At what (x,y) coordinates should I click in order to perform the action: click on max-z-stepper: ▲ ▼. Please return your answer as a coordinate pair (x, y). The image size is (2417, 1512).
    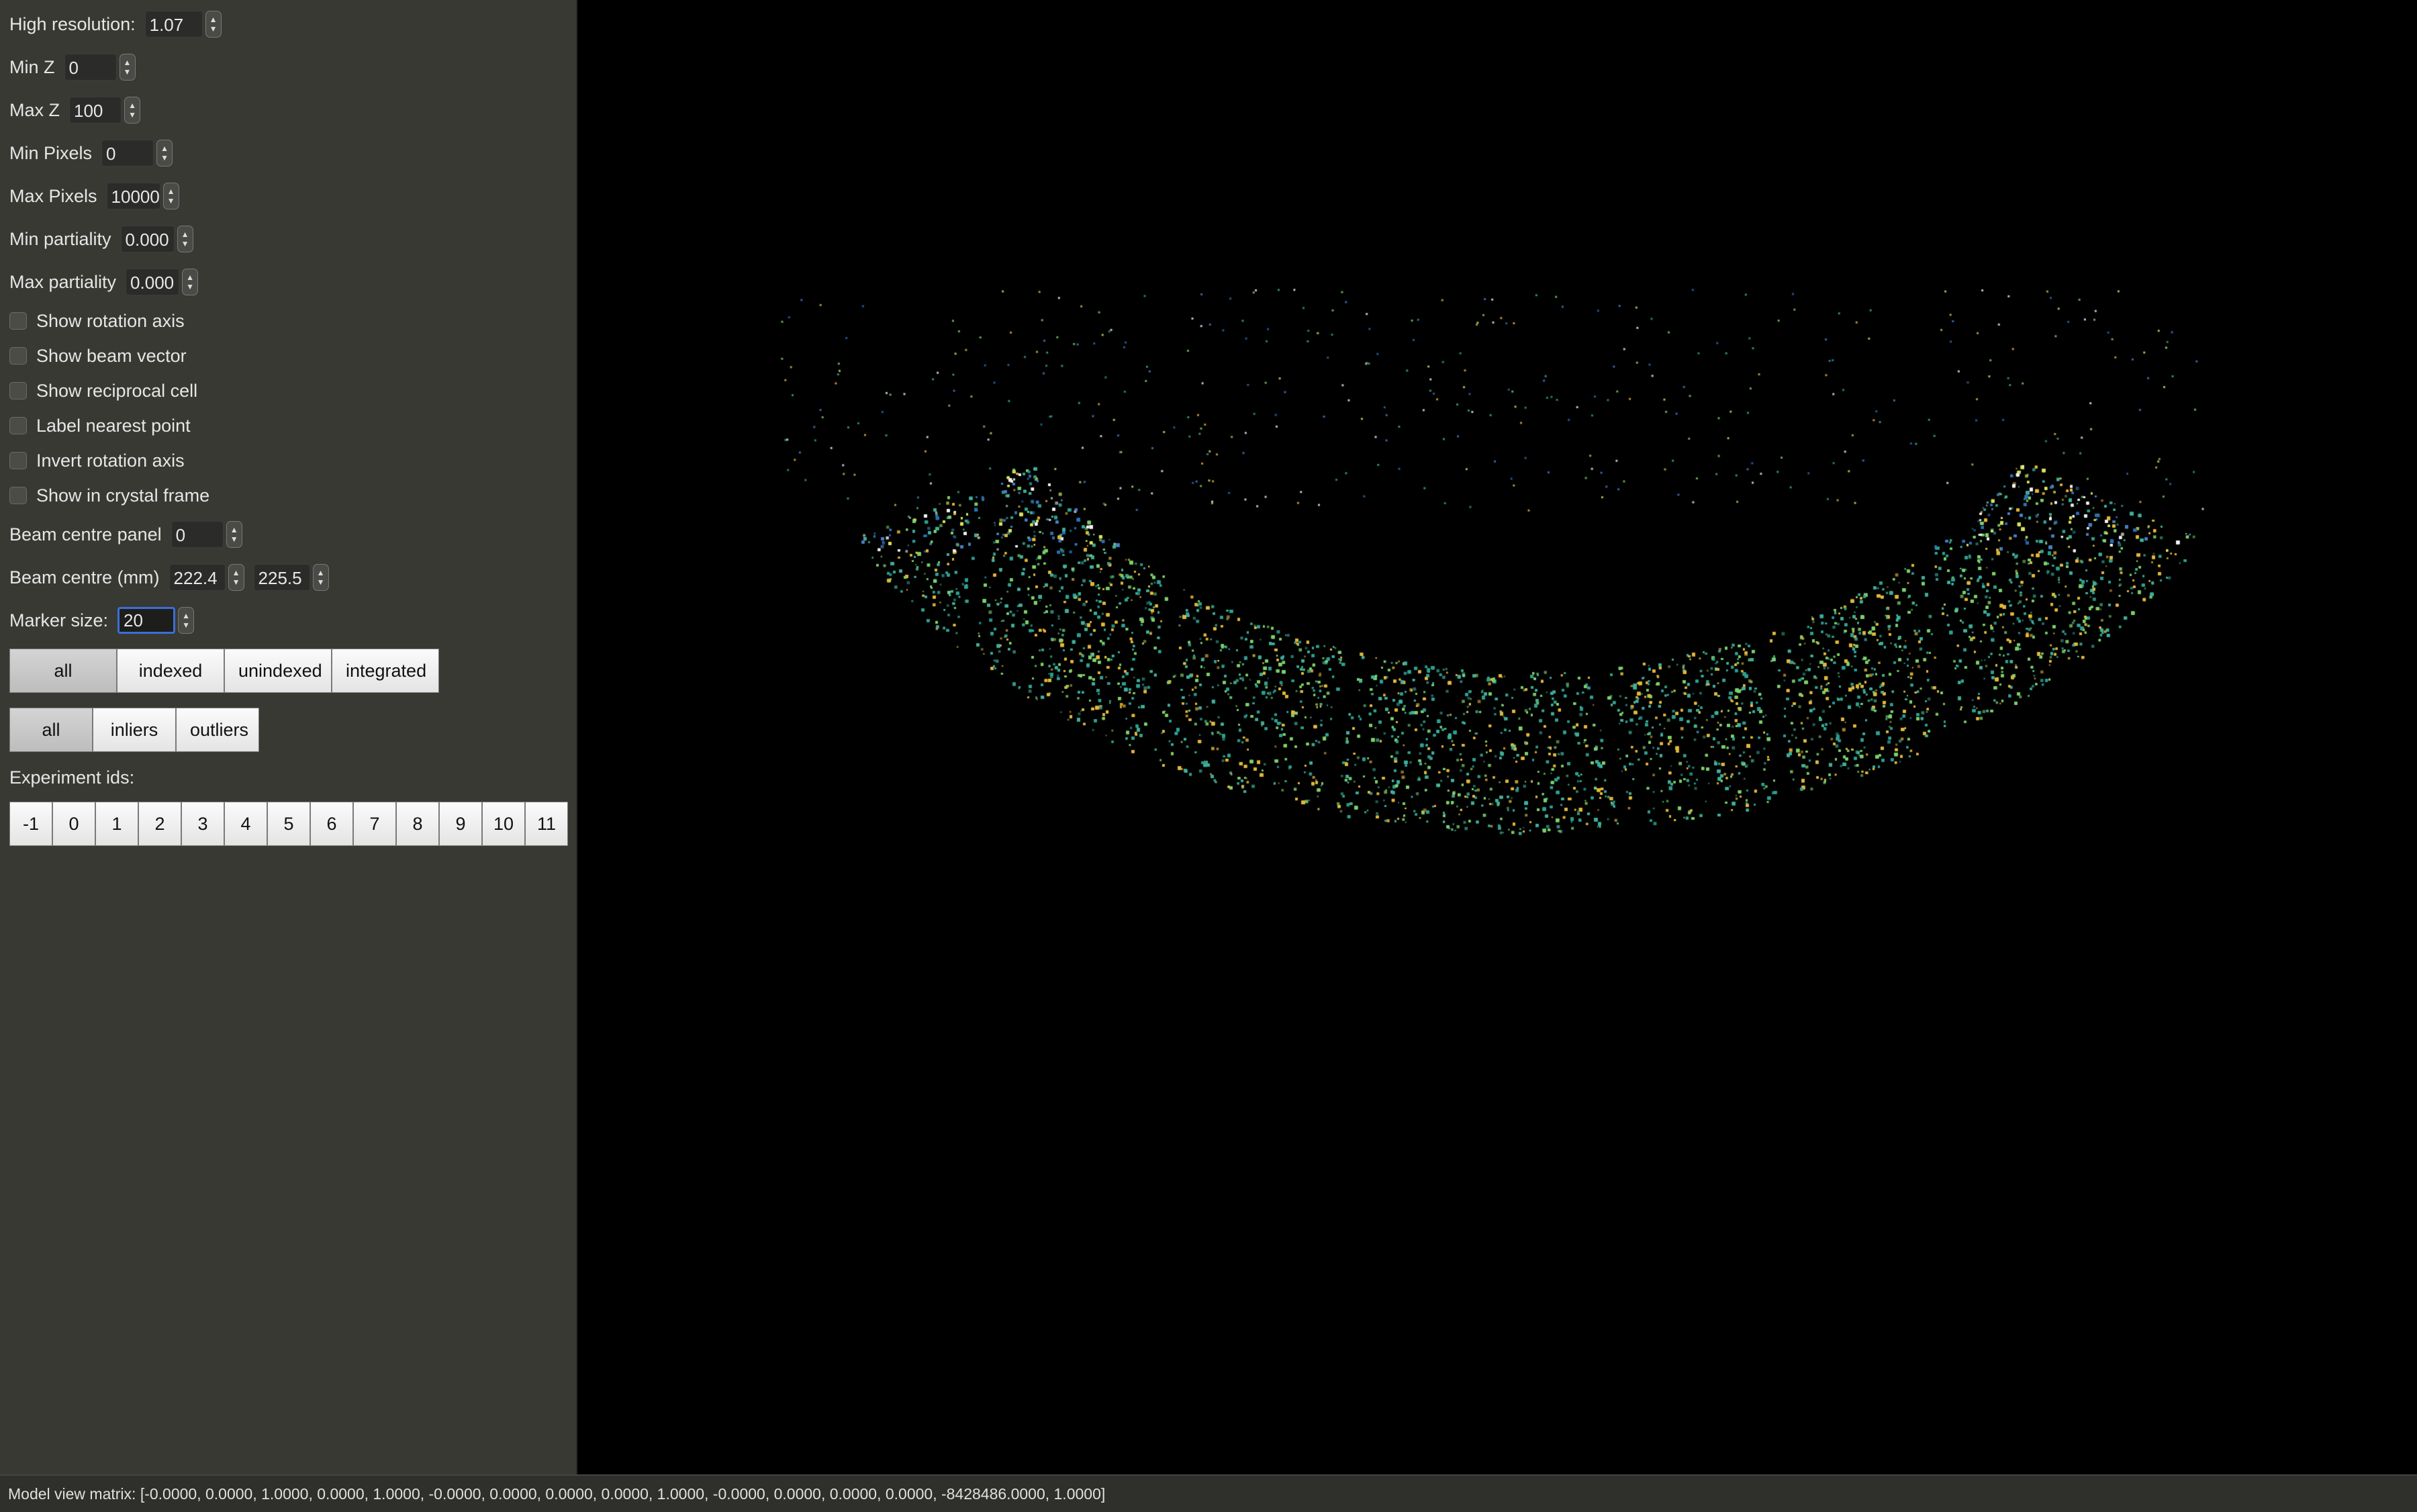
    Looking at the image, I should click on (133, 110).